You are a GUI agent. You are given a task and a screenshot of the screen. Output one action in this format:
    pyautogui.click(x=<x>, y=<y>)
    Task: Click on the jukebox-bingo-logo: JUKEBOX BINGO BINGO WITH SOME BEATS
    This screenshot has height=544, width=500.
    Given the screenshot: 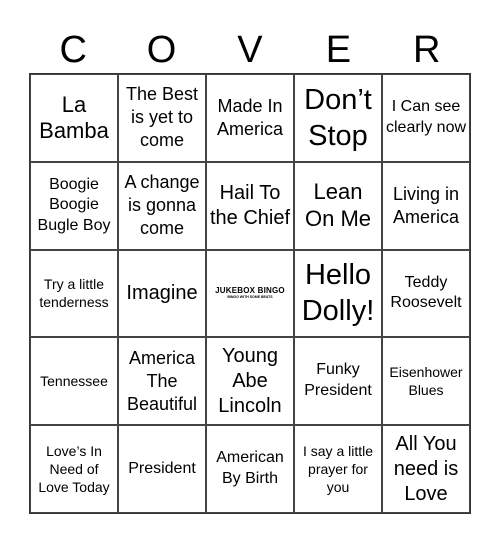 What is the action you would take?
    pyautogui.click(x=250, y=293)
    